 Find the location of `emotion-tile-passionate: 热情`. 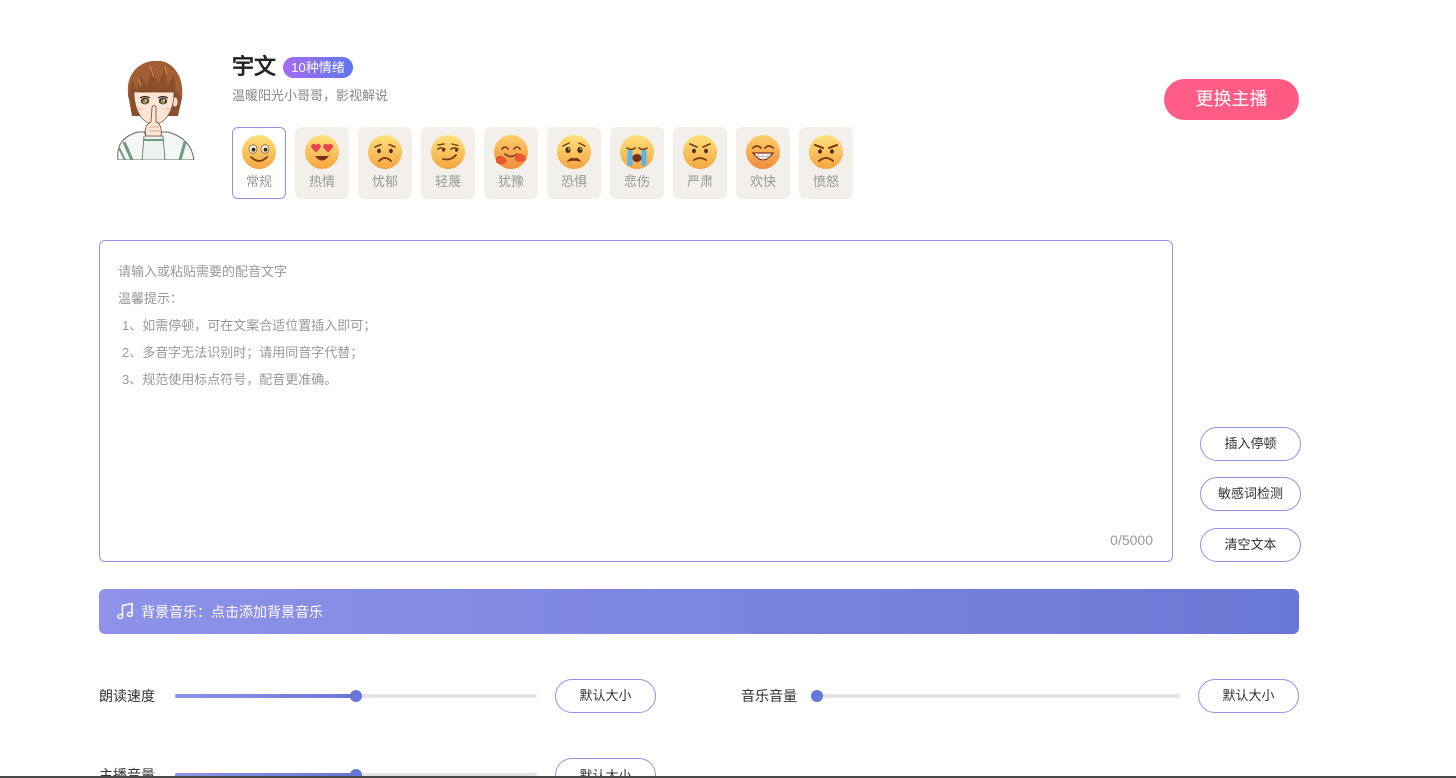

emotion-tile-passionate: 热情 is located at coordinates (322, 163).